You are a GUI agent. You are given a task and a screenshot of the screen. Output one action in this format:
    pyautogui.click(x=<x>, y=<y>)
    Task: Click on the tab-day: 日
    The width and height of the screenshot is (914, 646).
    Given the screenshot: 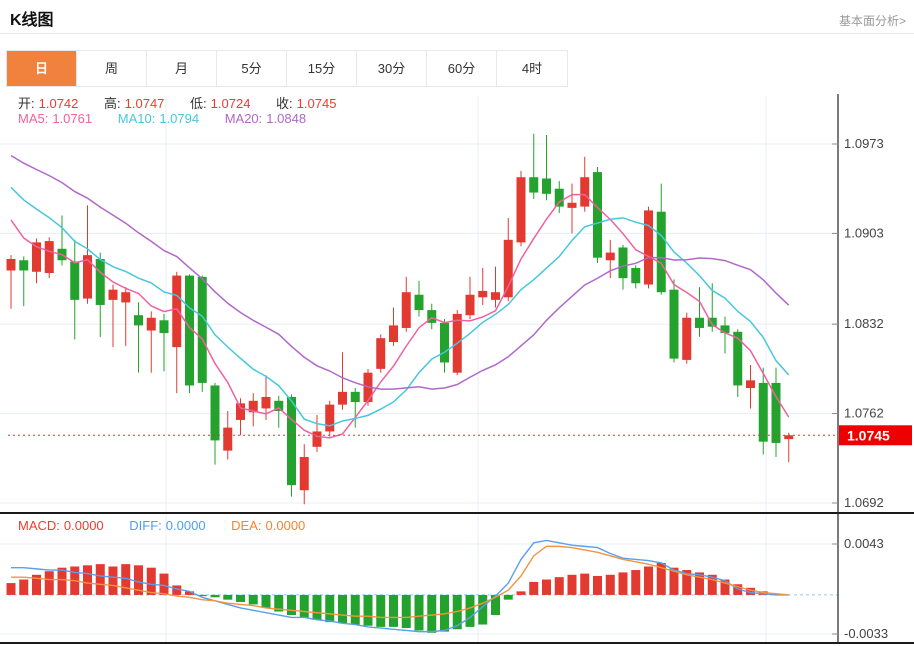 What is the action you would take?
    pyautogui.click(x=42, y=68)
    